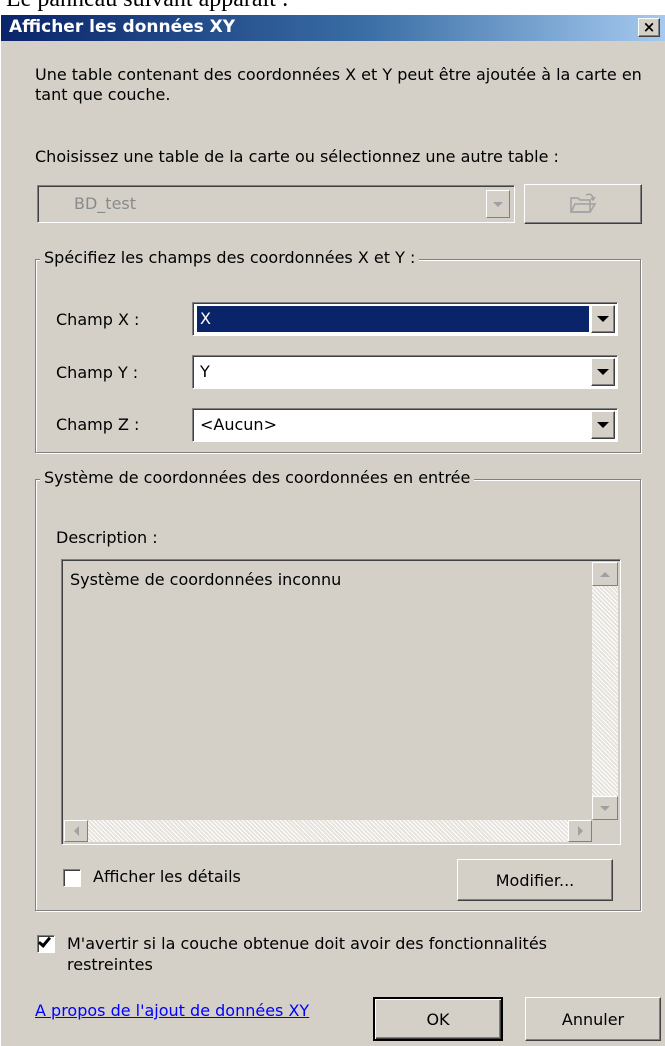  What do you see at coordinates (605, 691) in the screenshot?
I see `vertical-scrollbar` at bounding box center [605, 691].